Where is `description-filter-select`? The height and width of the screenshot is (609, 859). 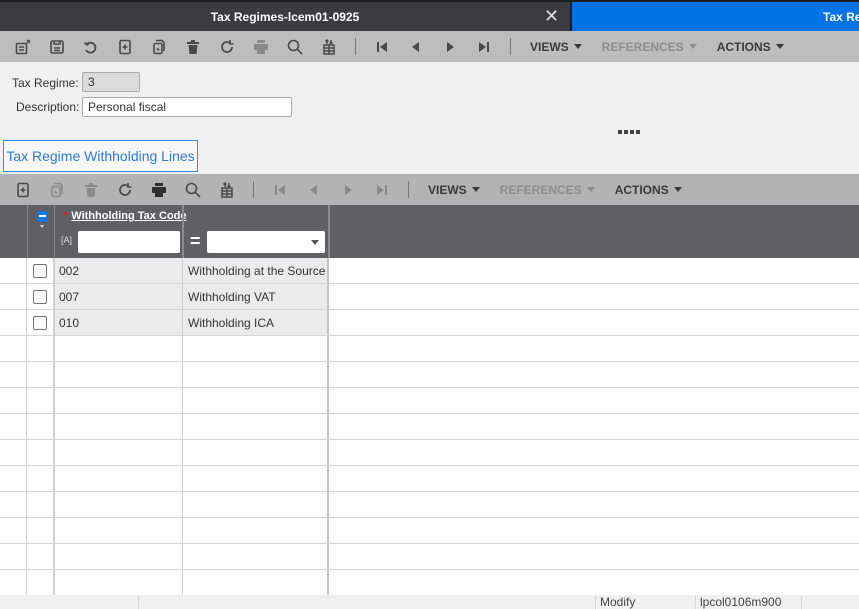 description-filter-select is located at coordinates (266, 242).